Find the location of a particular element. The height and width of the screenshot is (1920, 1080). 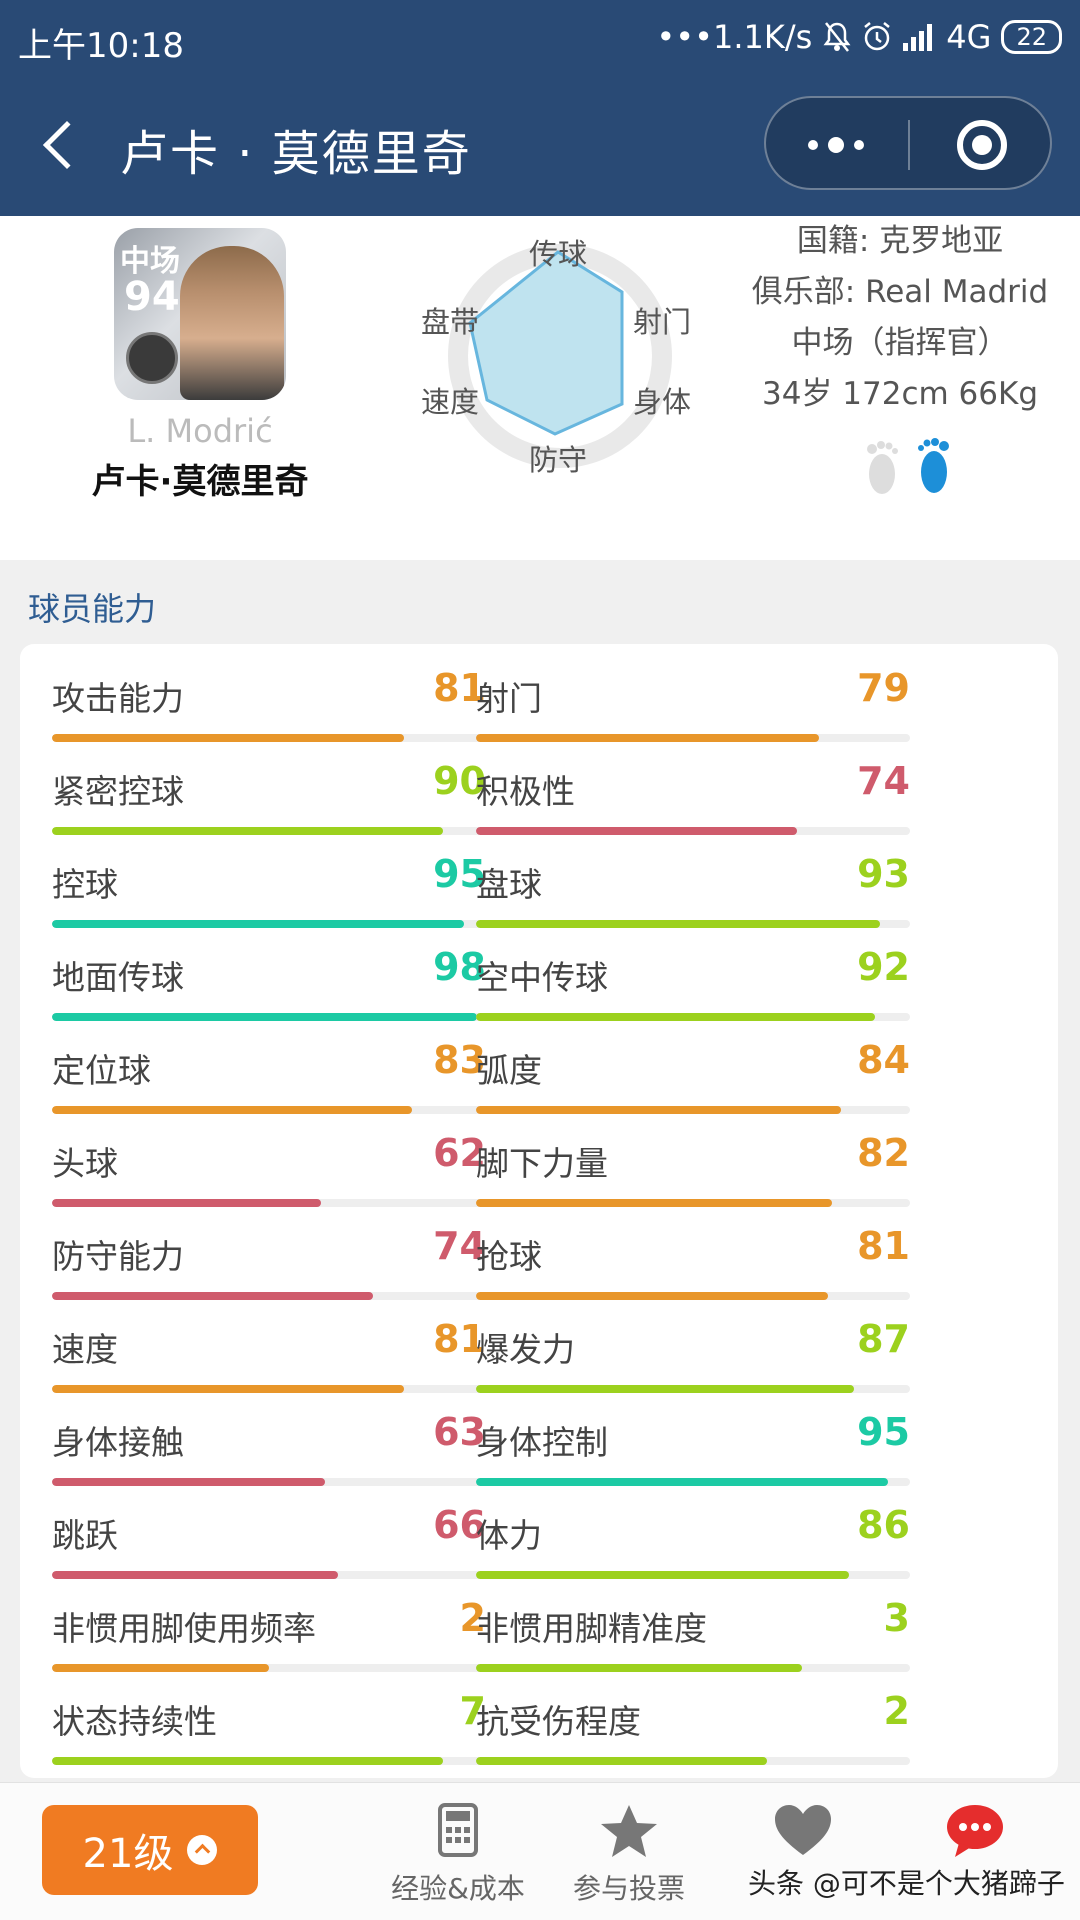

stat-label: 非惯用脚精准度 is located at coordinates (591, 1628).